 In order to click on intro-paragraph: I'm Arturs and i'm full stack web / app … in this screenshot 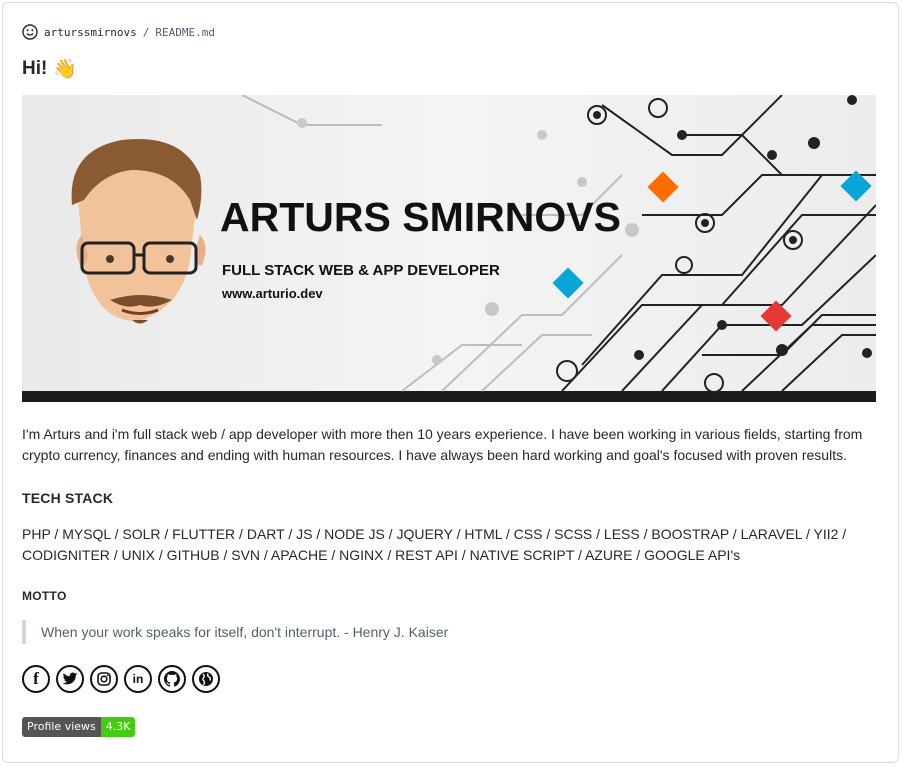, I will do `click(442, 444)`.